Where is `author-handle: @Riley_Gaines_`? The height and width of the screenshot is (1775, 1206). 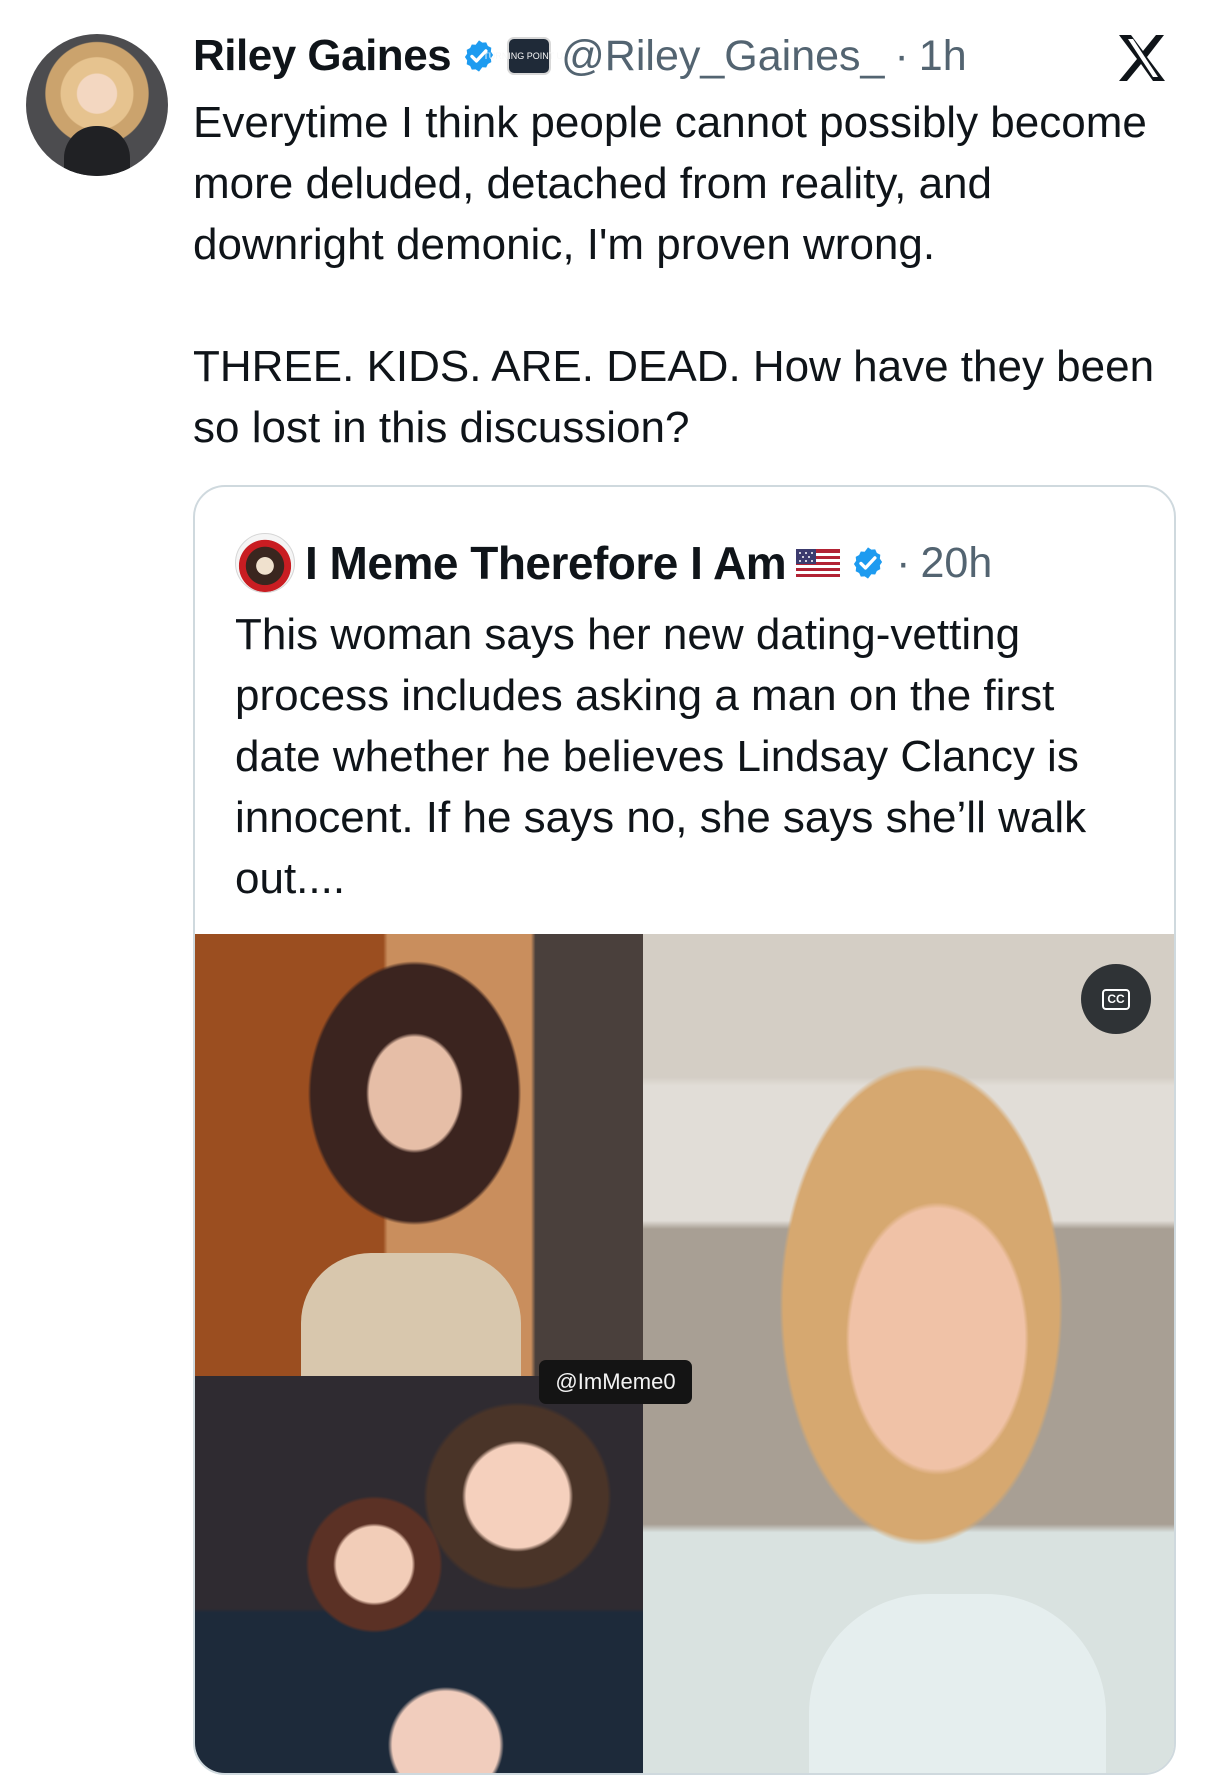
author-handle: @Riley_Gaines_ is located at coordinates (722, 56).